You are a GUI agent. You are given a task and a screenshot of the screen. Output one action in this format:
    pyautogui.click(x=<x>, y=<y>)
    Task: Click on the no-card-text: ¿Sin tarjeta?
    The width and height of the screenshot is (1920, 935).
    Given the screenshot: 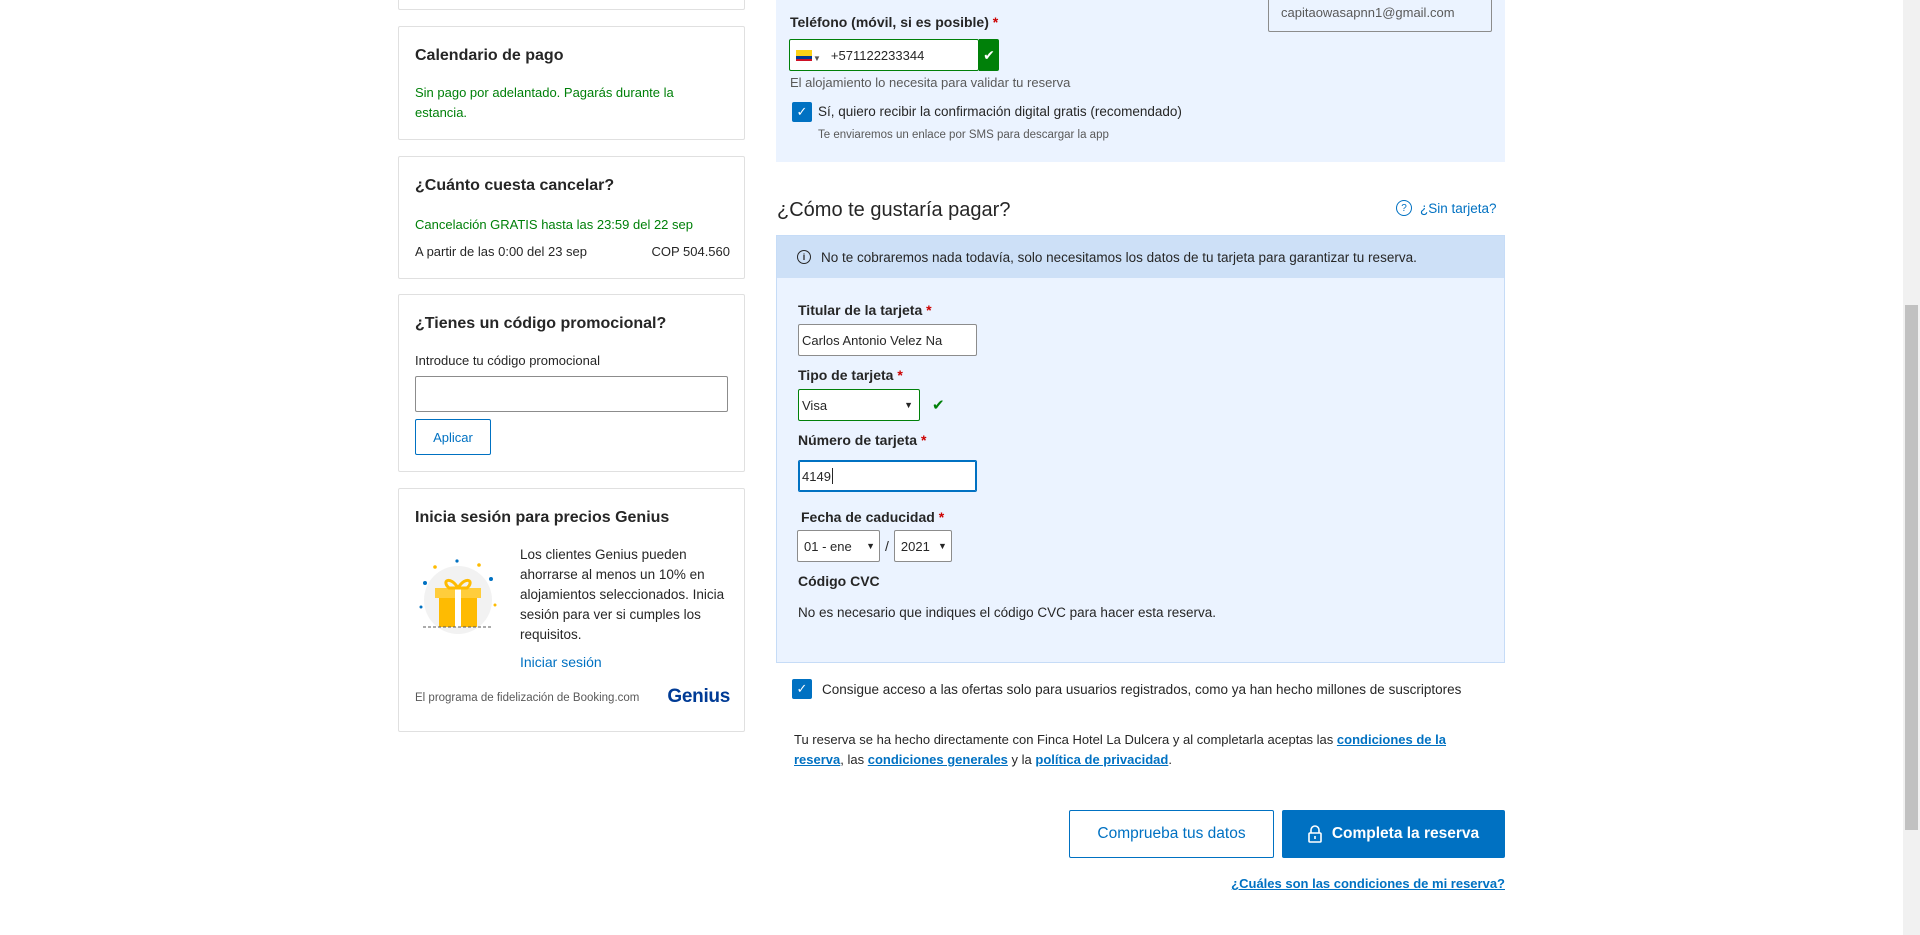 What is the action you would take?
    pyautogui.click(x=1458, y=208)
    